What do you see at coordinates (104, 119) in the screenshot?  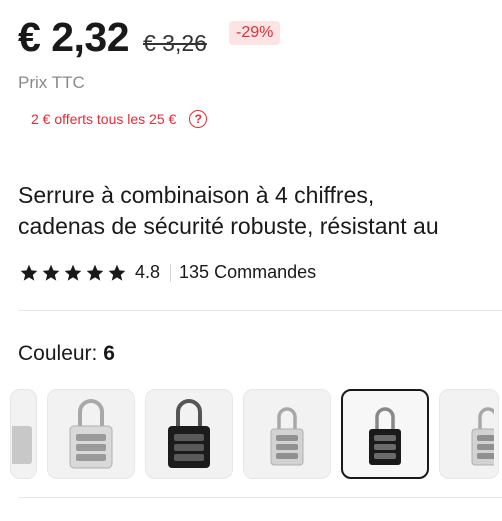 I see `coupon-text: 2 € offerts tous les 25 €` at bounding box center [104, 119].